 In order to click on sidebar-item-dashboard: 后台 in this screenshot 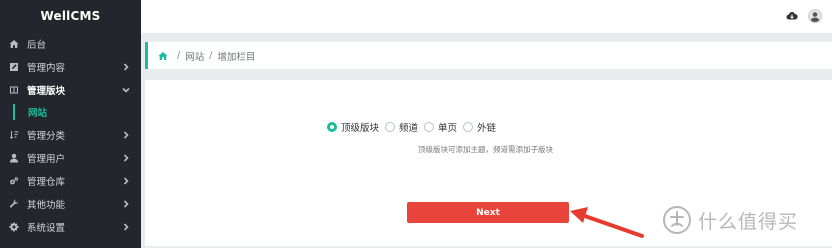, I will do `click(70, 43)`.